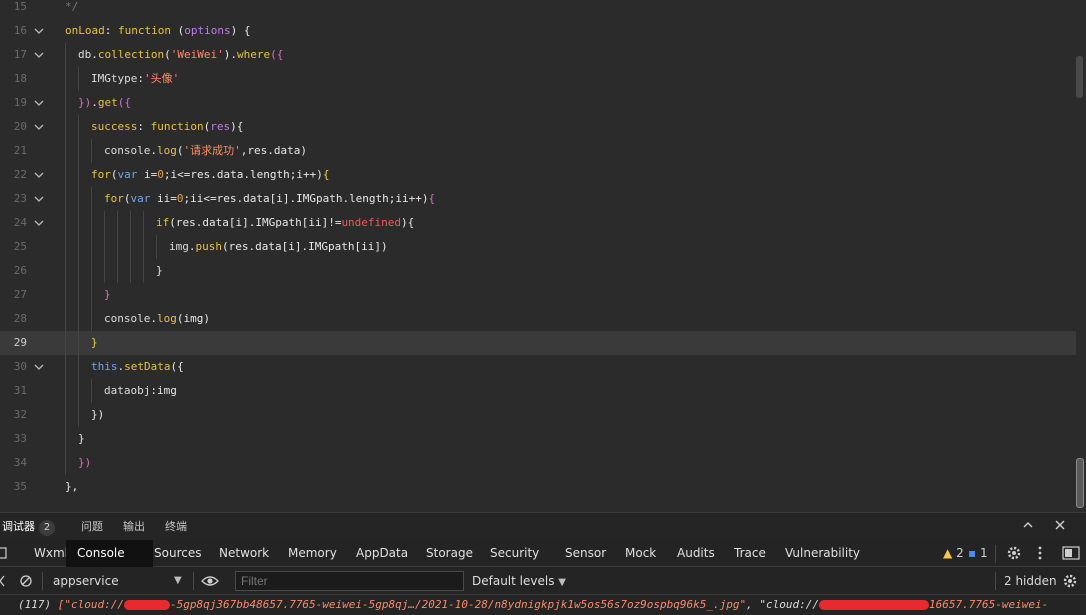 This screenshot has height=615, width=1086. I want to click on devtools-tab-storage: Storage, so click(449, 553).